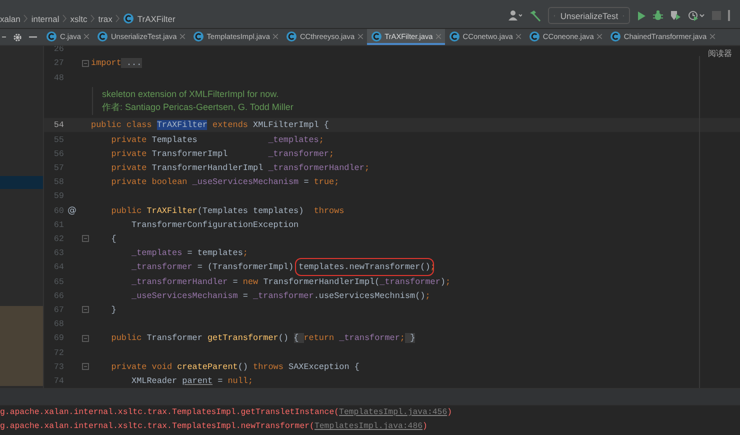  Describe the element at coordinates (58, 167) in the screenshot. I see `line-number: 57` at that location.